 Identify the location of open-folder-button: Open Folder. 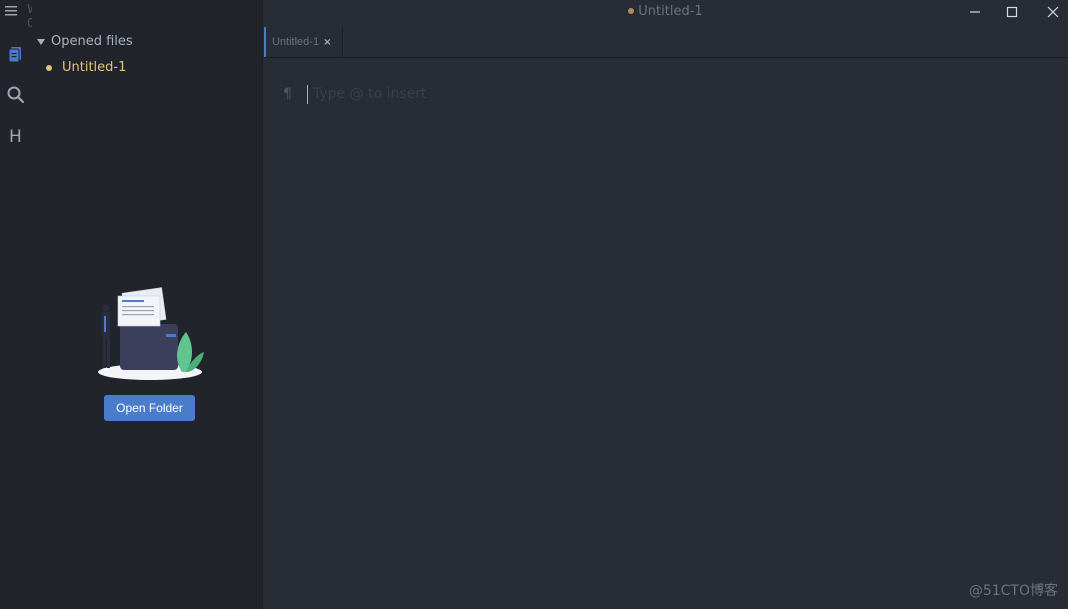
(149, 408).